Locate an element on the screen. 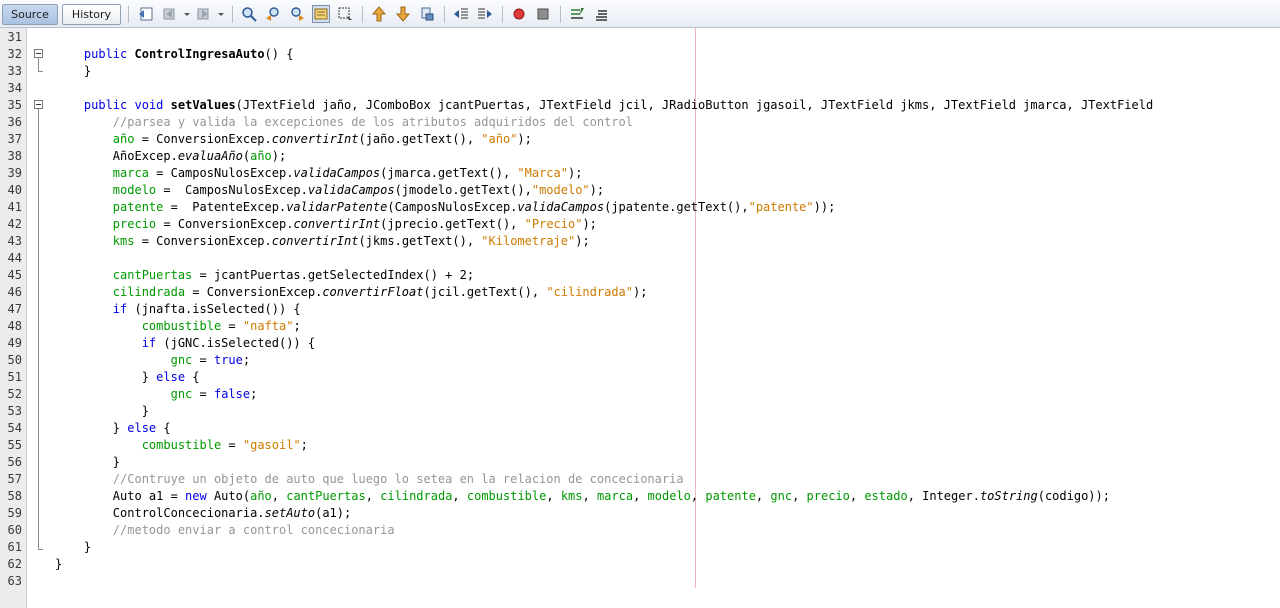  code-token: = PatenteExcep. is located at coordinates (225, 207).